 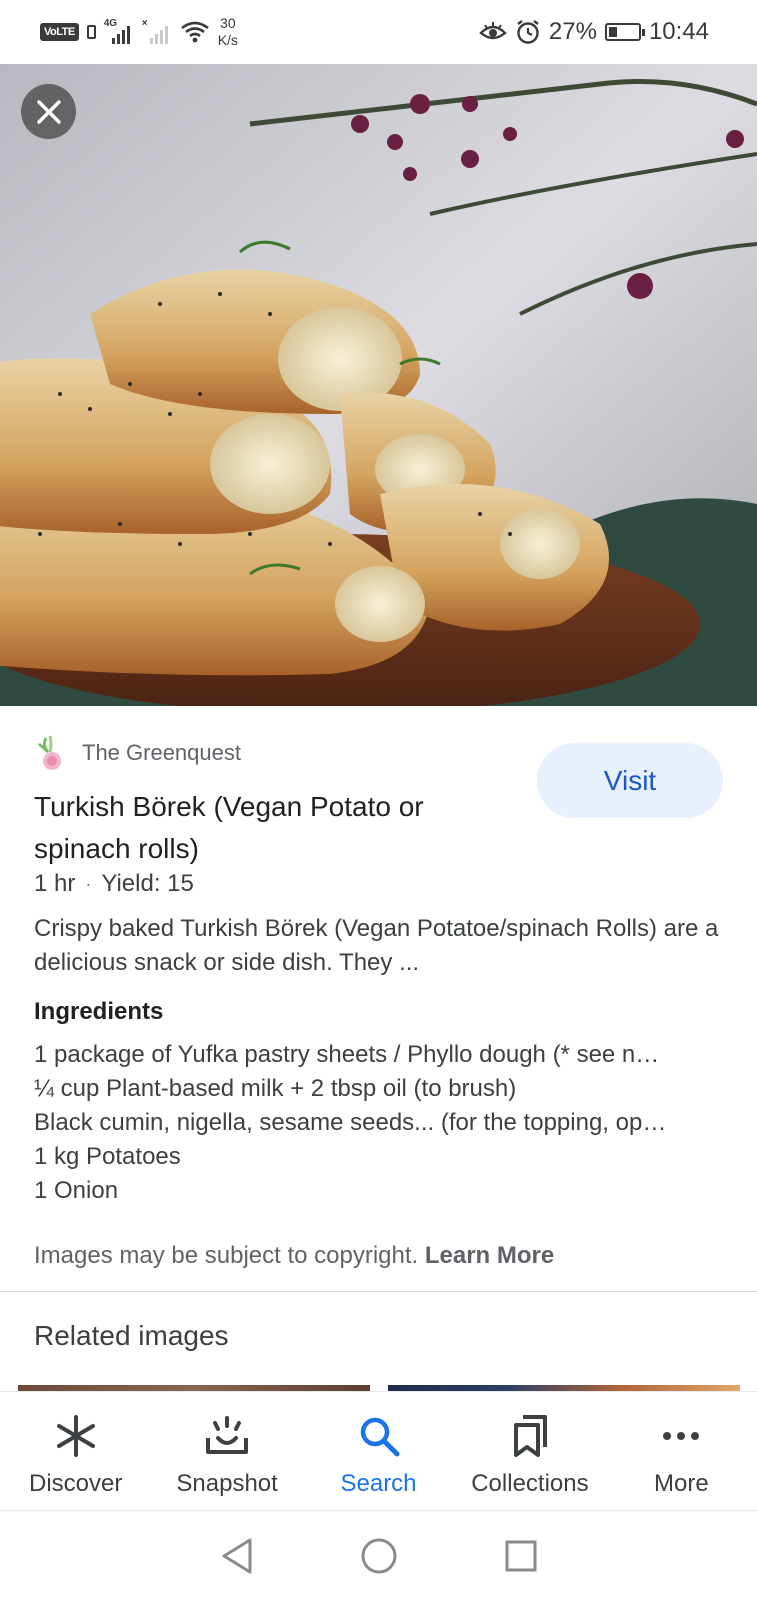 What do you see at coordinates (227, 31) in the screenshot?
I see `network-speed: 30 K/s` at bounding box center [227, 31].